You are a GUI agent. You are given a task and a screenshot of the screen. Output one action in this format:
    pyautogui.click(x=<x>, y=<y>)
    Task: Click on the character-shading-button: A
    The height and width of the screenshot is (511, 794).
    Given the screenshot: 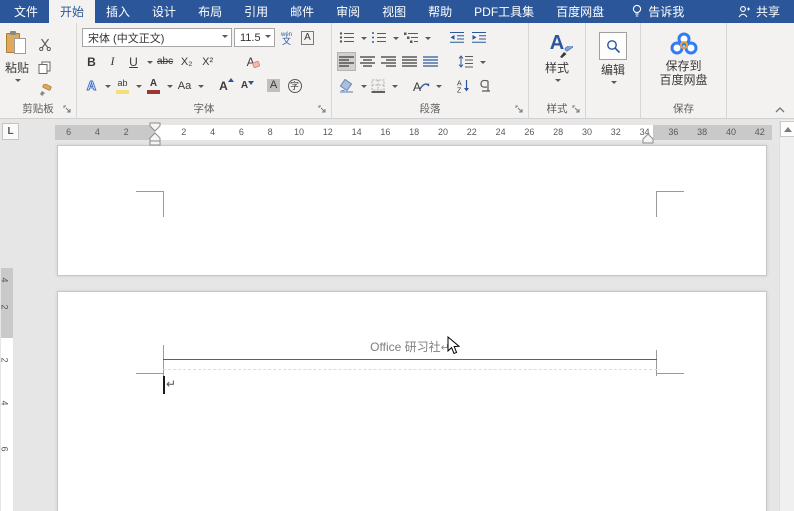 What is the action you would take?
    pyautogui.click(x=273, y=85)
    